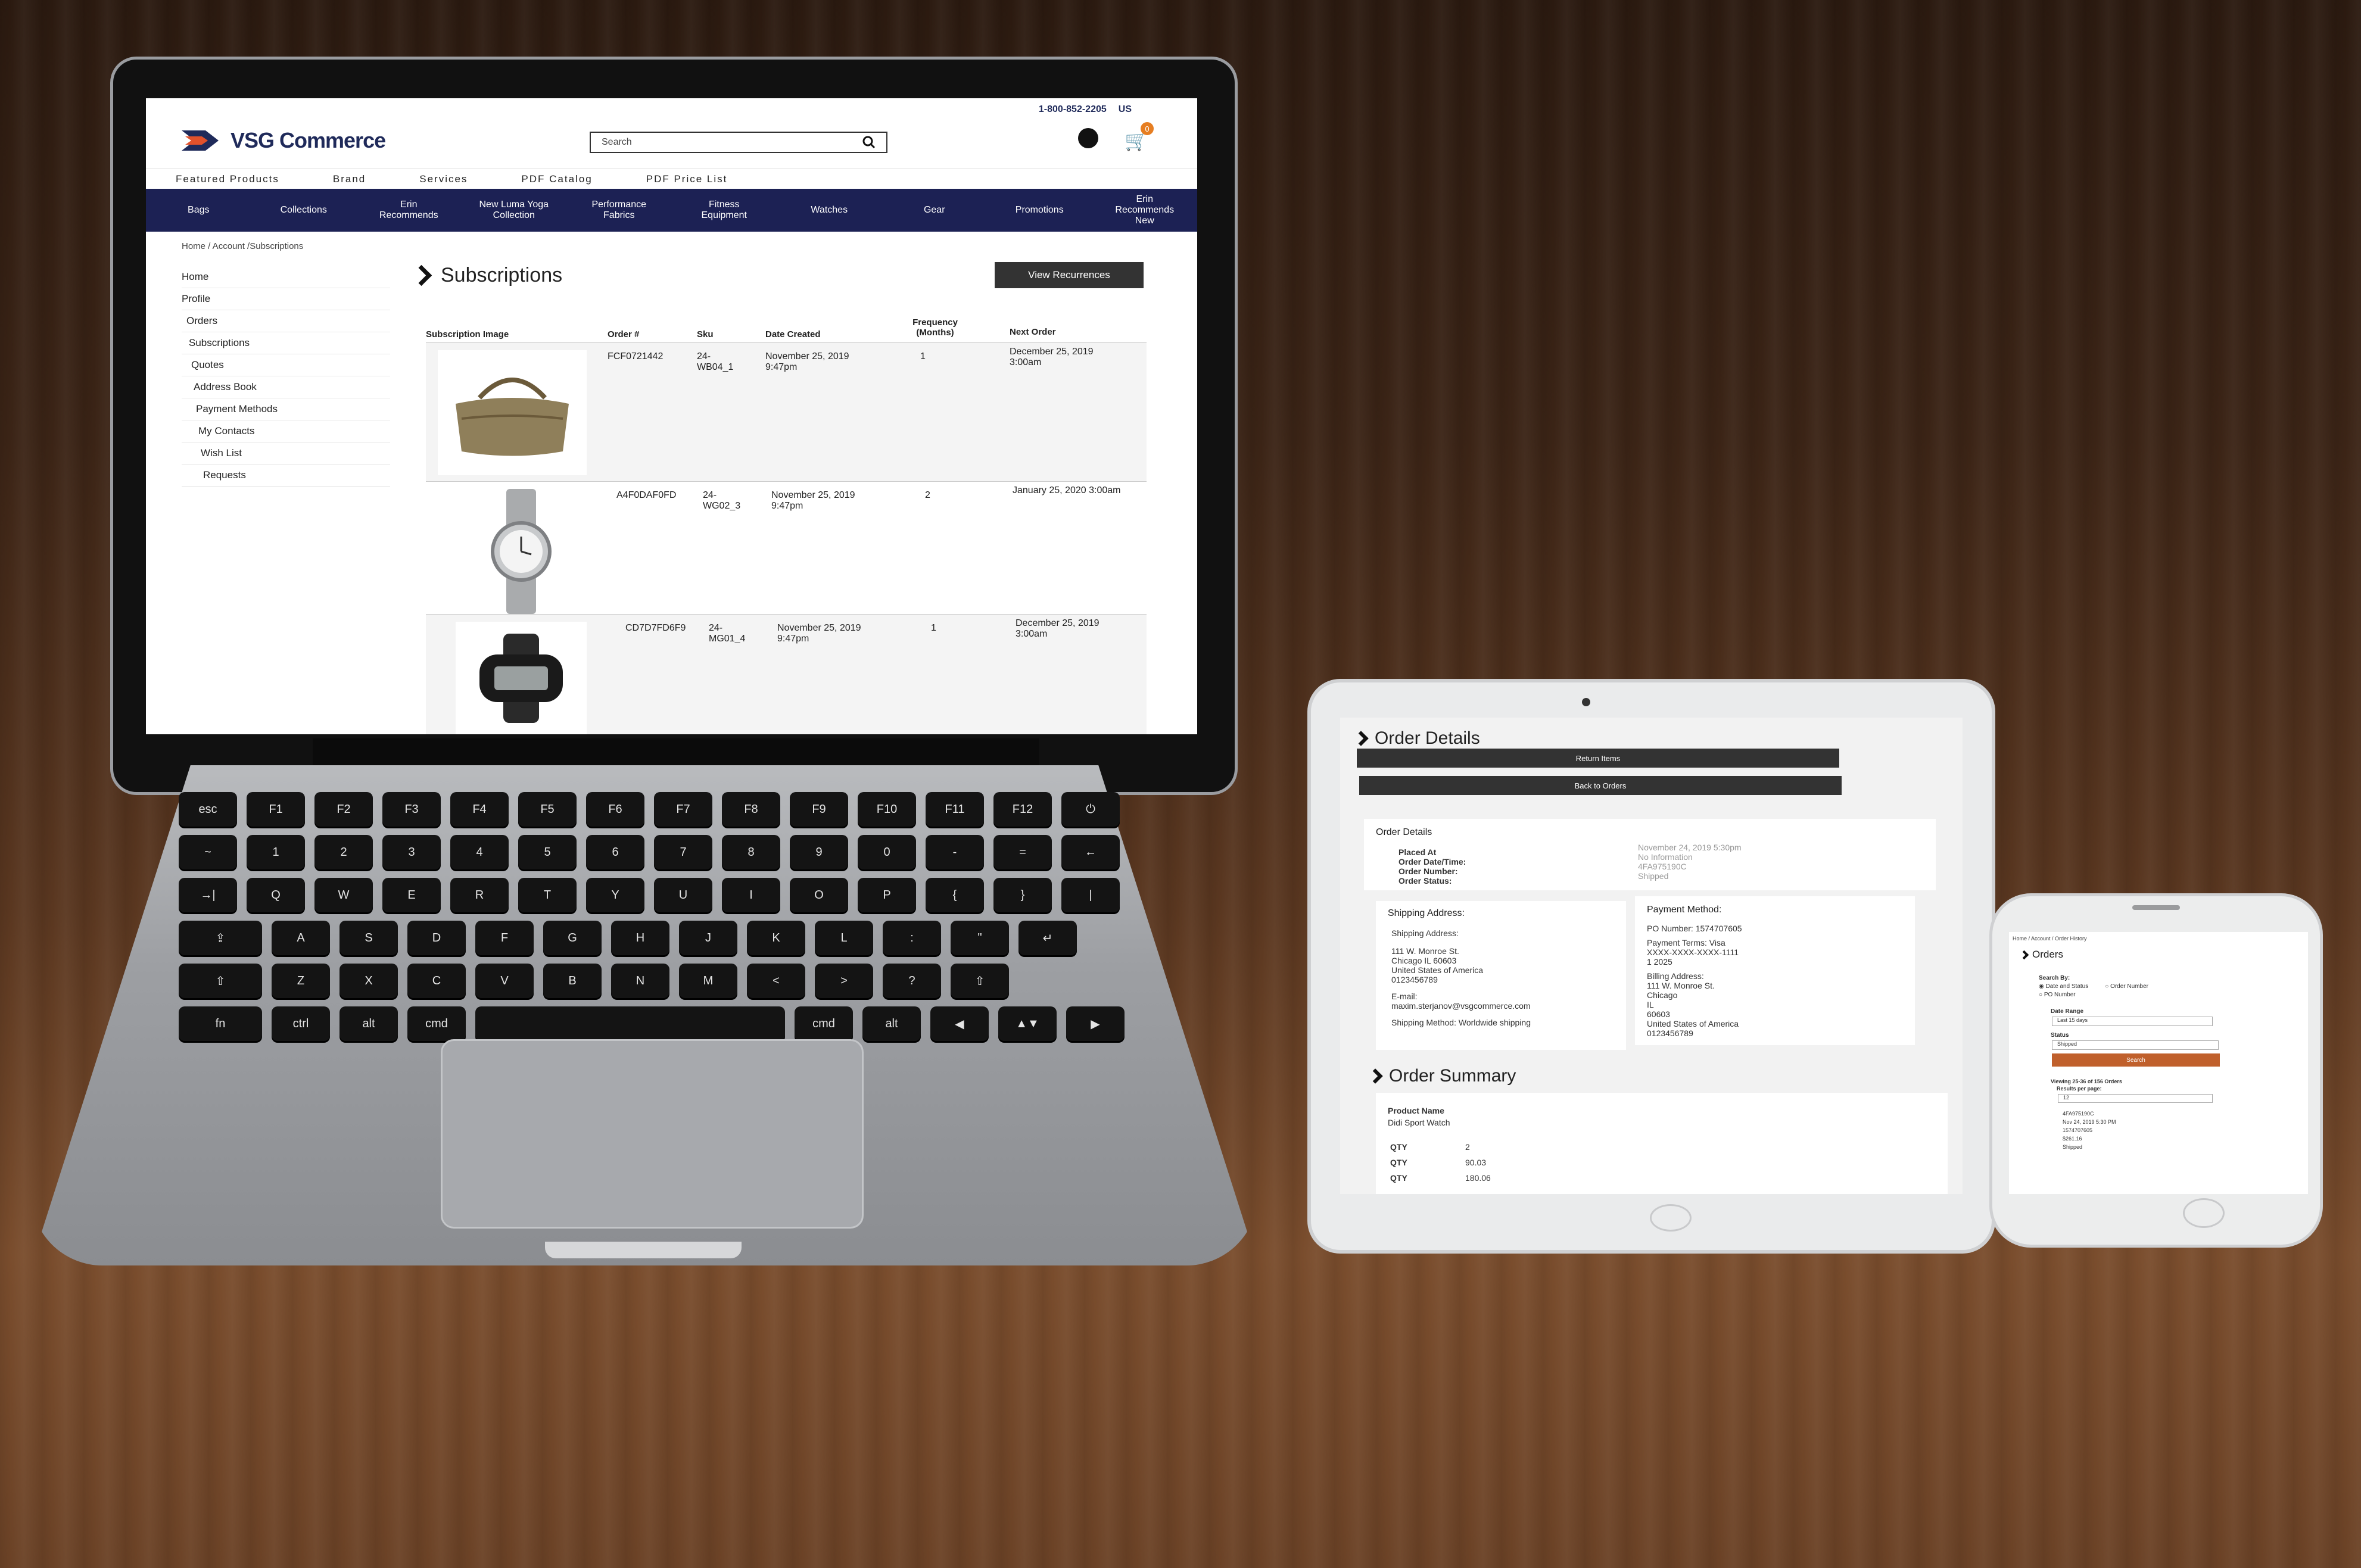 The width and height of the screenshot is (2361, 1568). What do you see at coordinates (615, 895) in the screenshot?
I see `keyboard-key: Y` at bounding box center [615, 895].